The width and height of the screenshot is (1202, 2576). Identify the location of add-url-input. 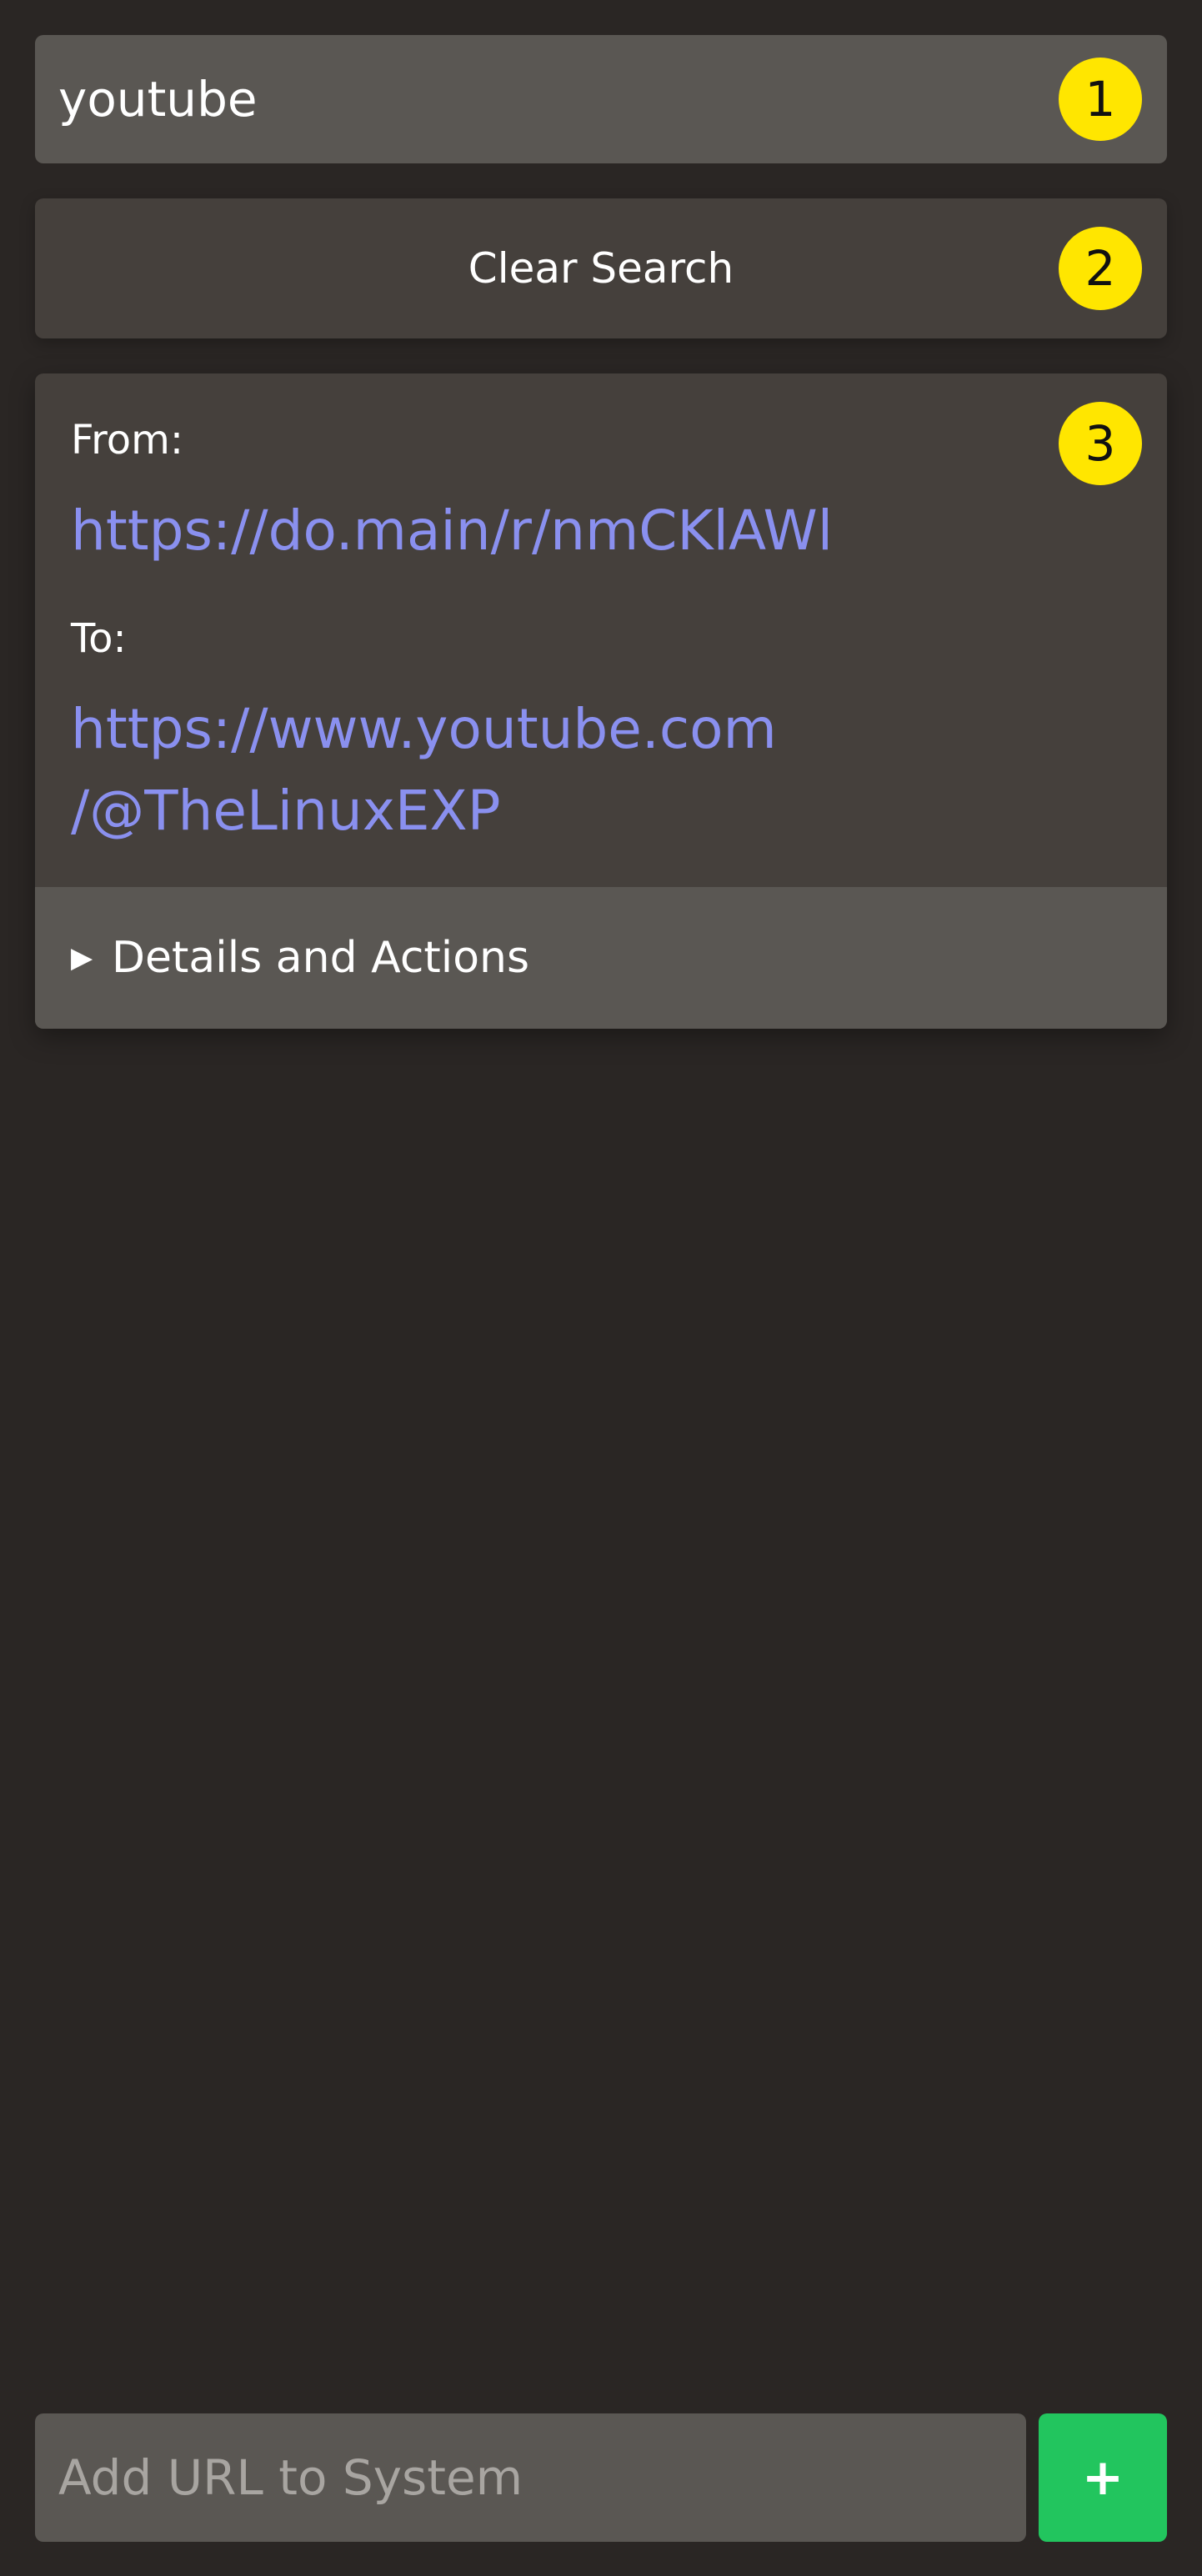
(530, 2477).